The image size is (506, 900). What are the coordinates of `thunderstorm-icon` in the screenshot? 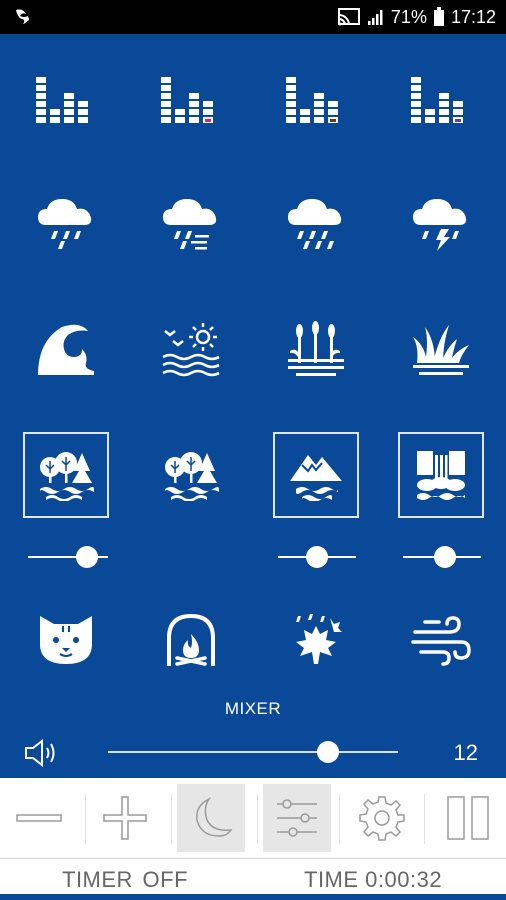 It's located at (440, 225).